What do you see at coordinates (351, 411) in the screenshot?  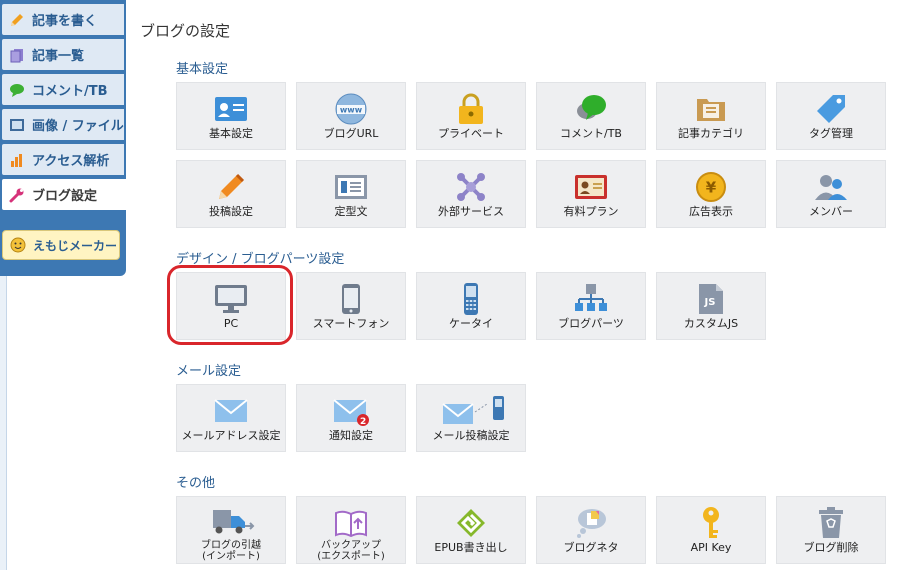 I see `envelope-badge-icon: 2` at bounding box center [351, 411].